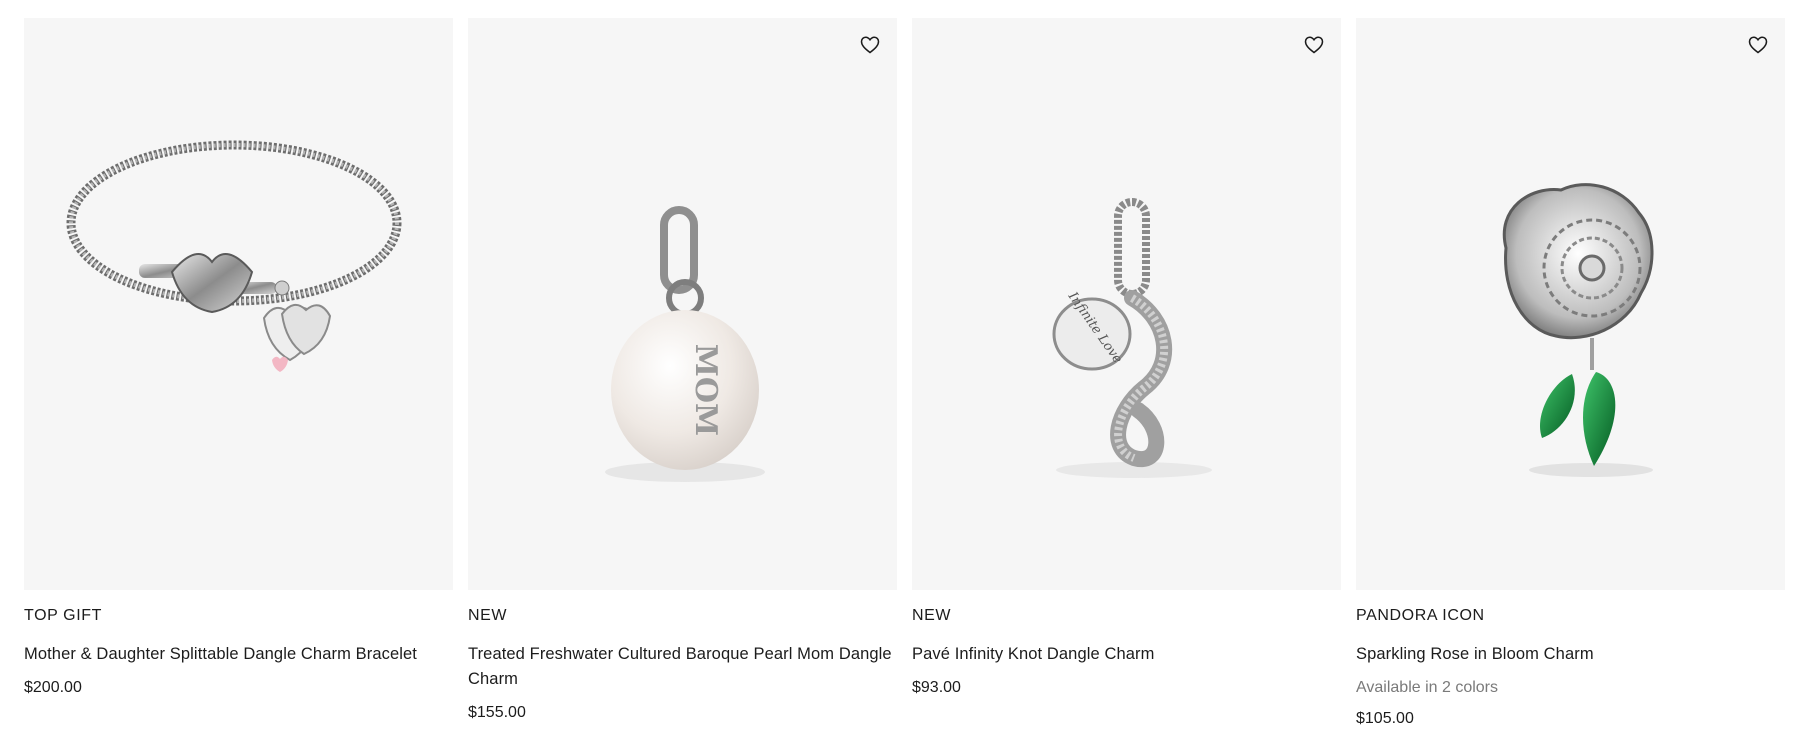 This screenshot has width=1804, height=742. I want to click on product-price: $93.00, so click(936, 687).